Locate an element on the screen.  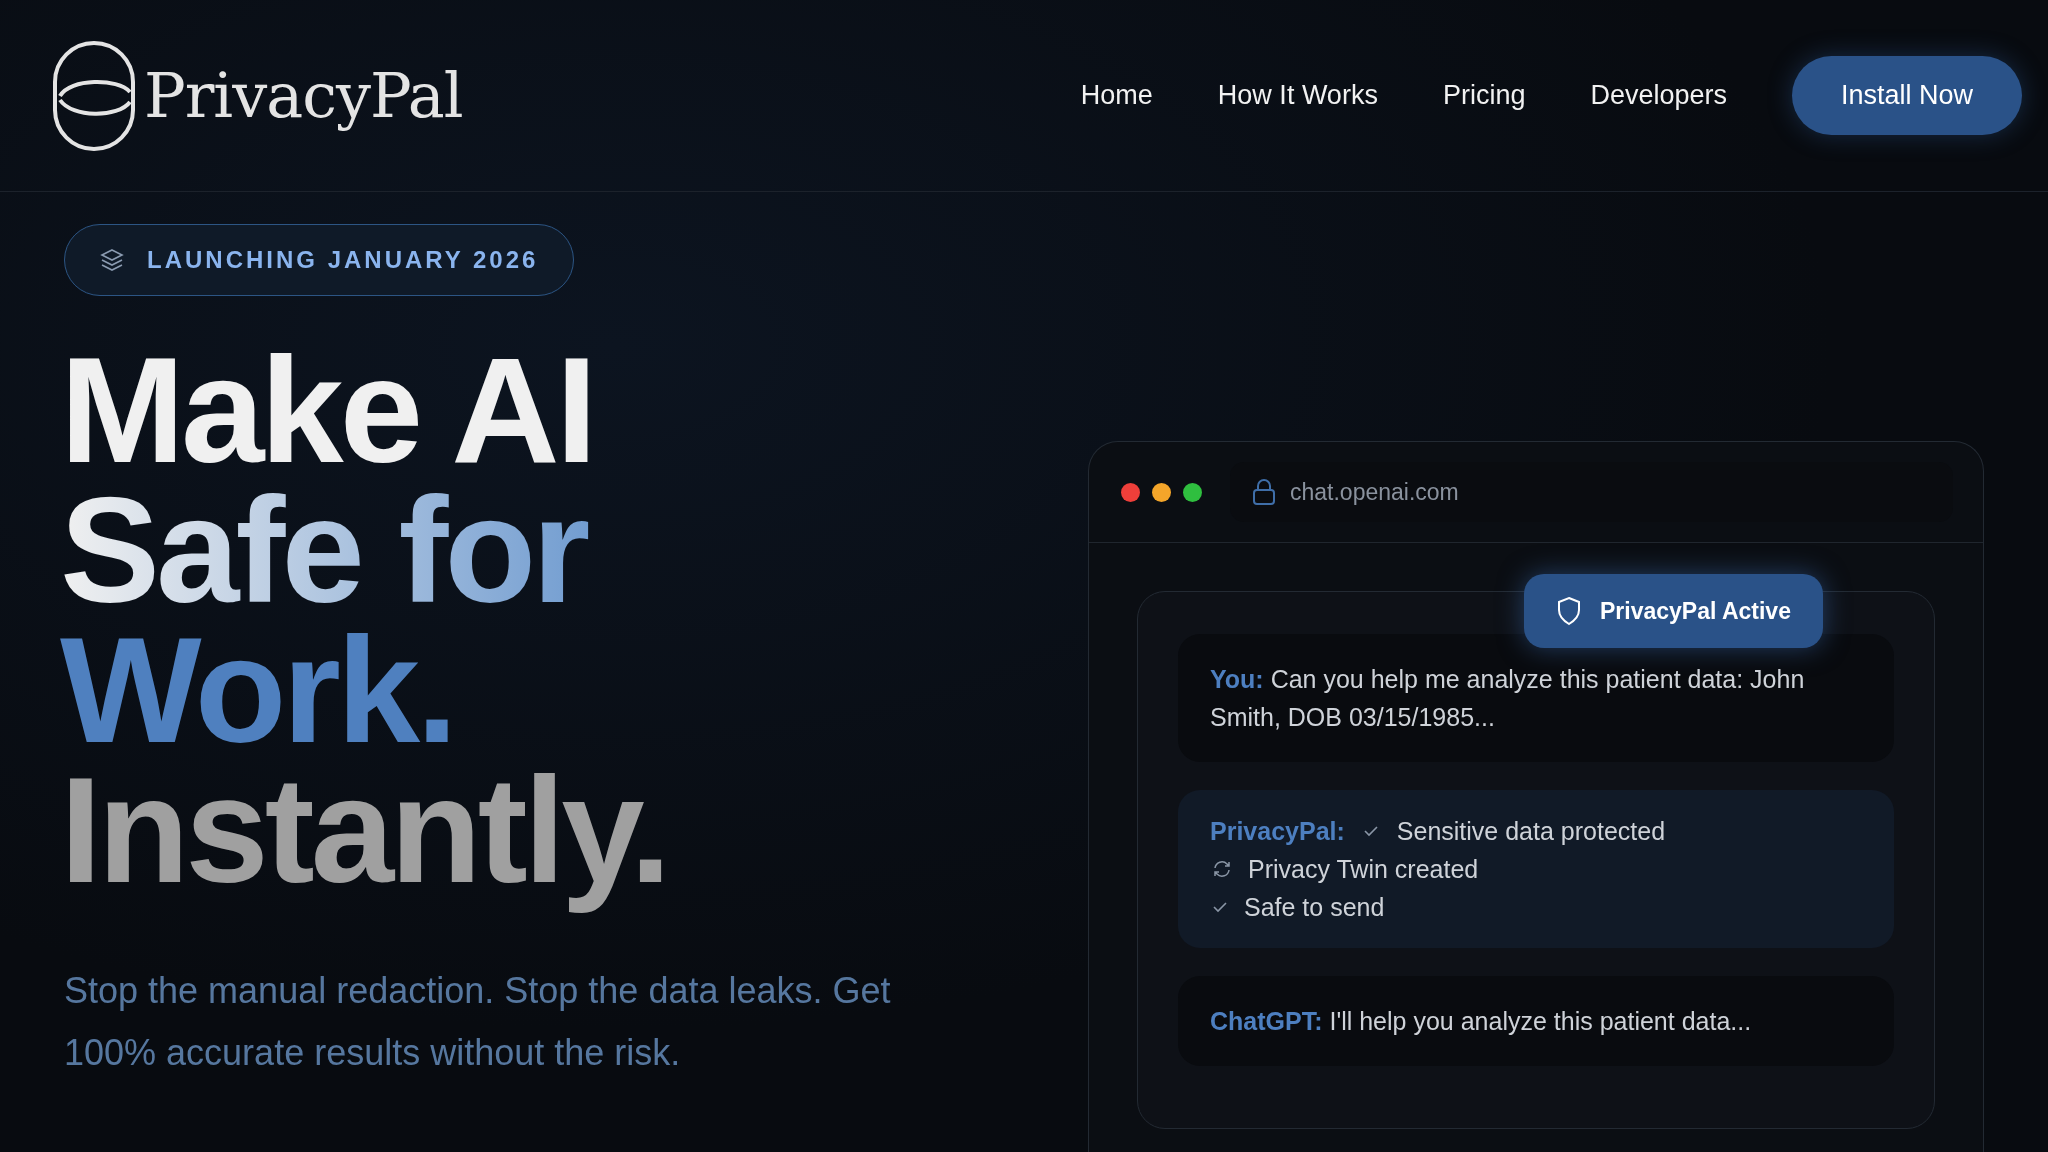
logo-icon is located at coordinates (94, 95).